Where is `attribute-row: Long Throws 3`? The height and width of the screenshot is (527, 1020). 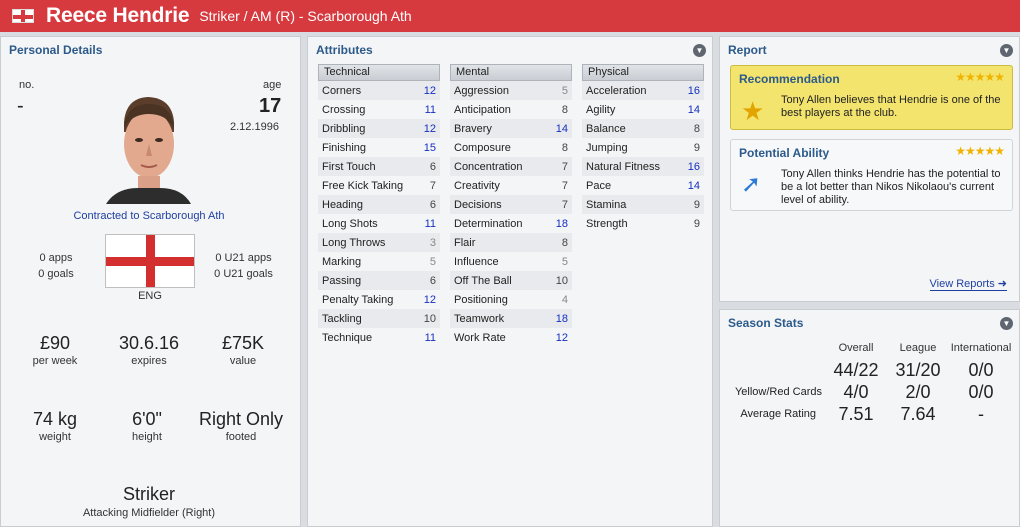
attribute-row: Long Throws 3 is located at coordinates (379, 242).